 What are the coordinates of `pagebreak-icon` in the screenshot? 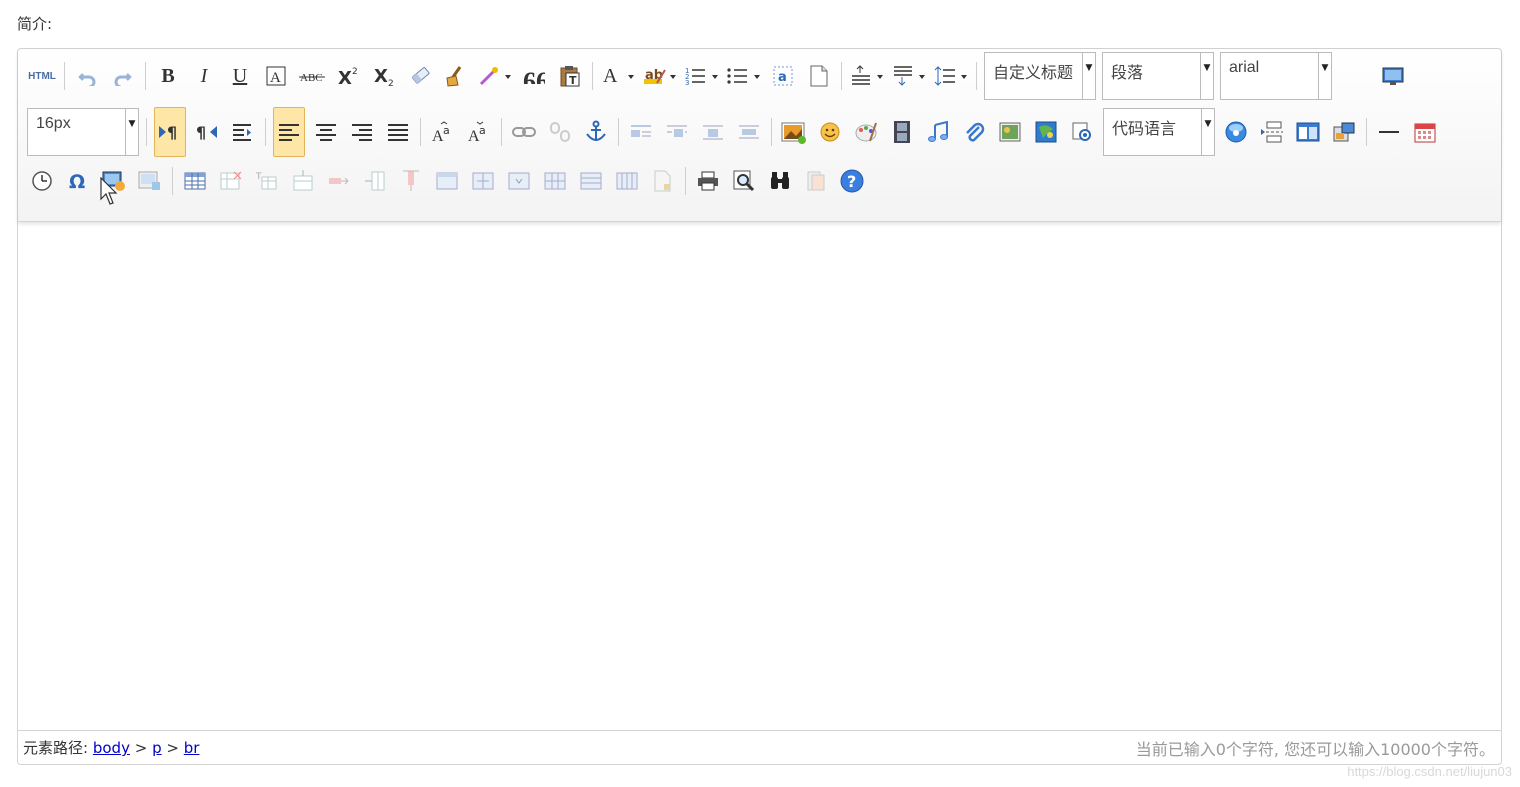 It's located at (1272, 132).